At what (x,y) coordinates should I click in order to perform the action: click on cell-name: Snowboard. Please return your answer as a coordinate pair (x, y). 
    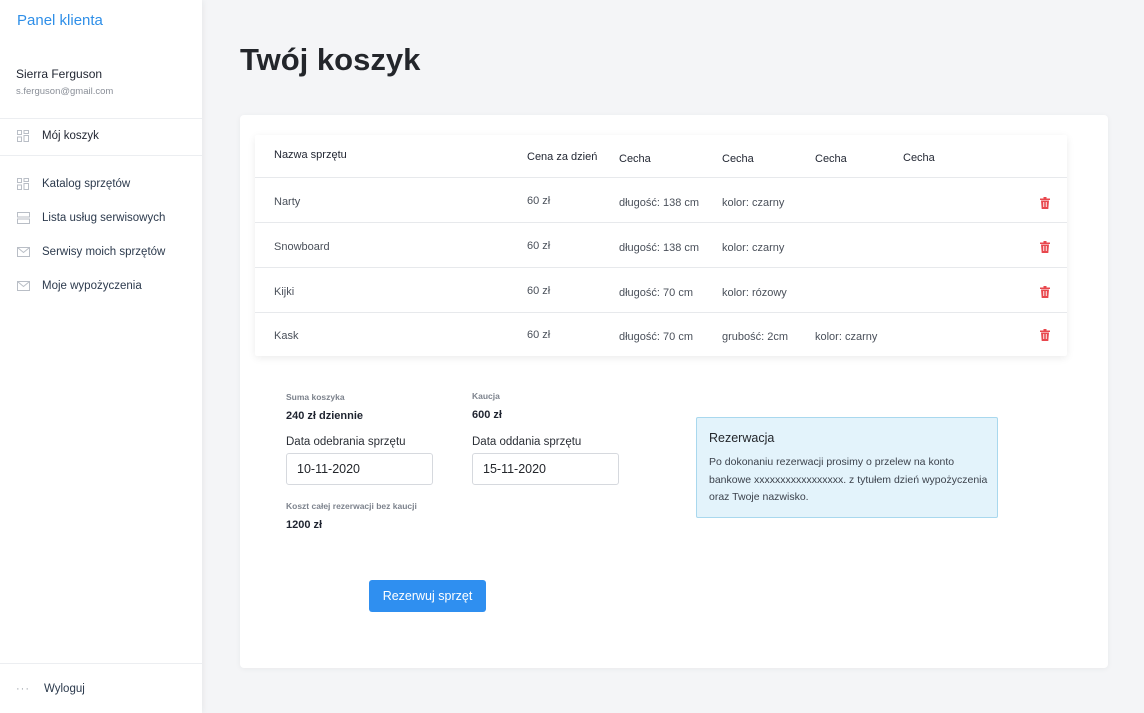
    Looking at the image, I should click on (302, 247).